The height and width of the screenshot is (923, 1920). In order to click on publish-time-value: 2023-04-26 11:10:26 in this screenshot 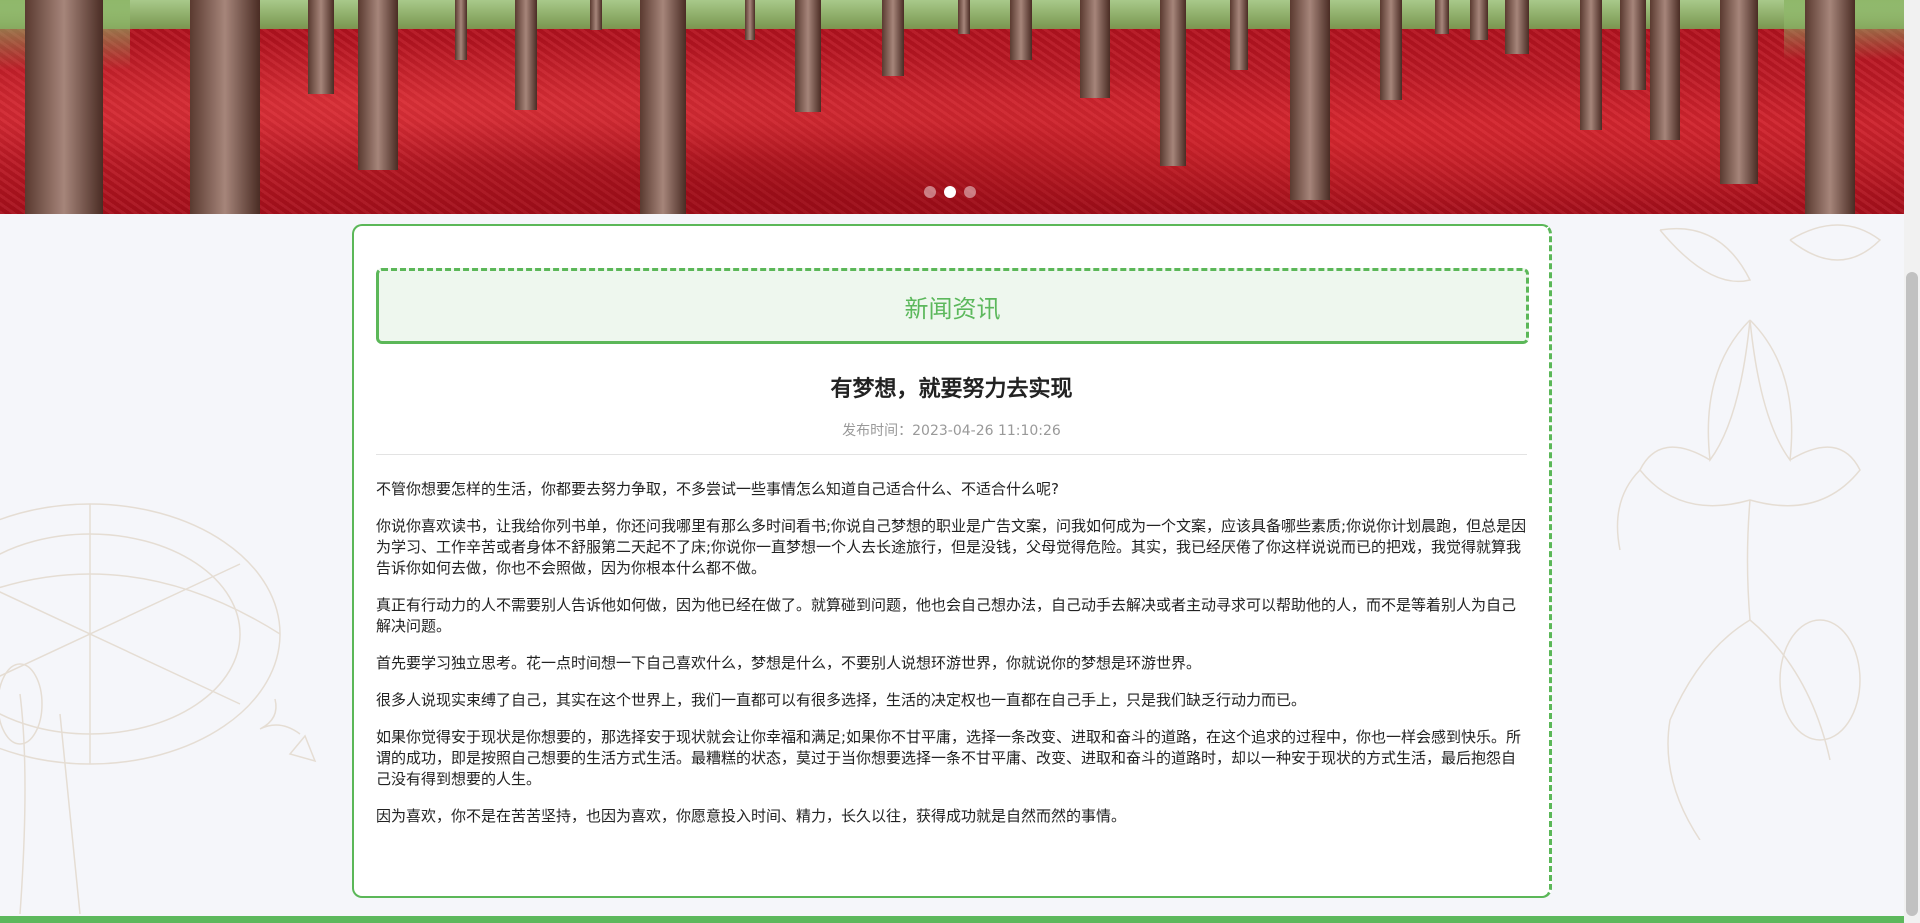, I will do `click(986, 431)`.